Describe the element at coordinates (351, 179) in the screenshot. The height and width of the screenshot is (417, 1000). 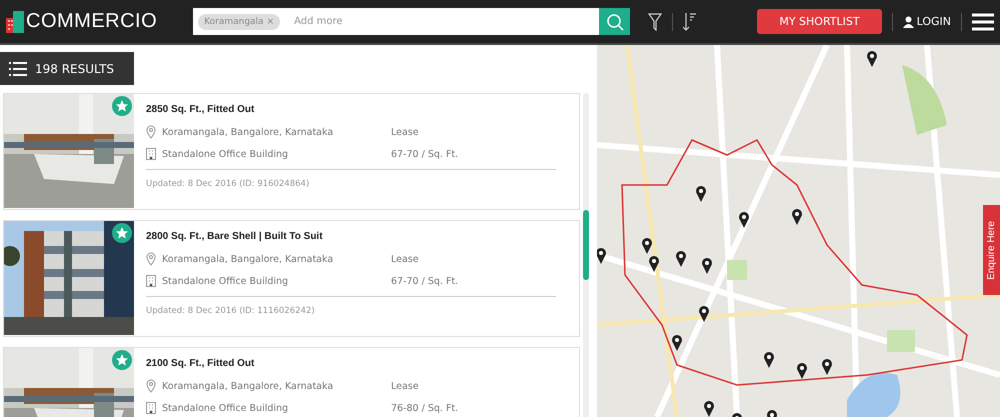
I see `listing-updated: Updated: 8 Dec 2016 (ID: 916024864)` at that location.